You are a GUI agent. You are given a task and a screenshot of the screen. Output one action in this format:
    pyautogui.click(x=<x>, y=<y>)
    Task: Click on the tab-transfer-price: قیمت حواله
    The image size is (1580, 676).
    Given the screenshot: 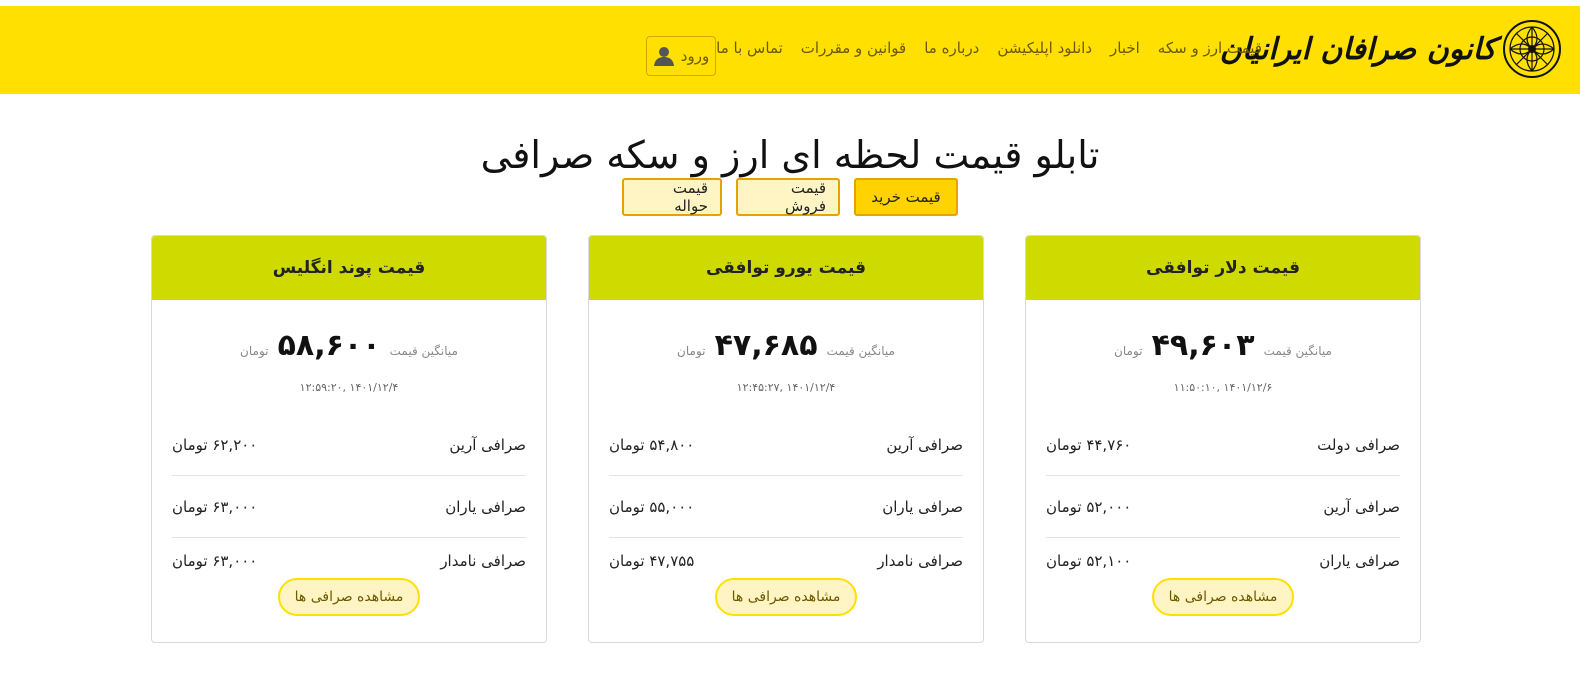 What is the action you would take?
    pyautogui.click(x=672, y=197)
    